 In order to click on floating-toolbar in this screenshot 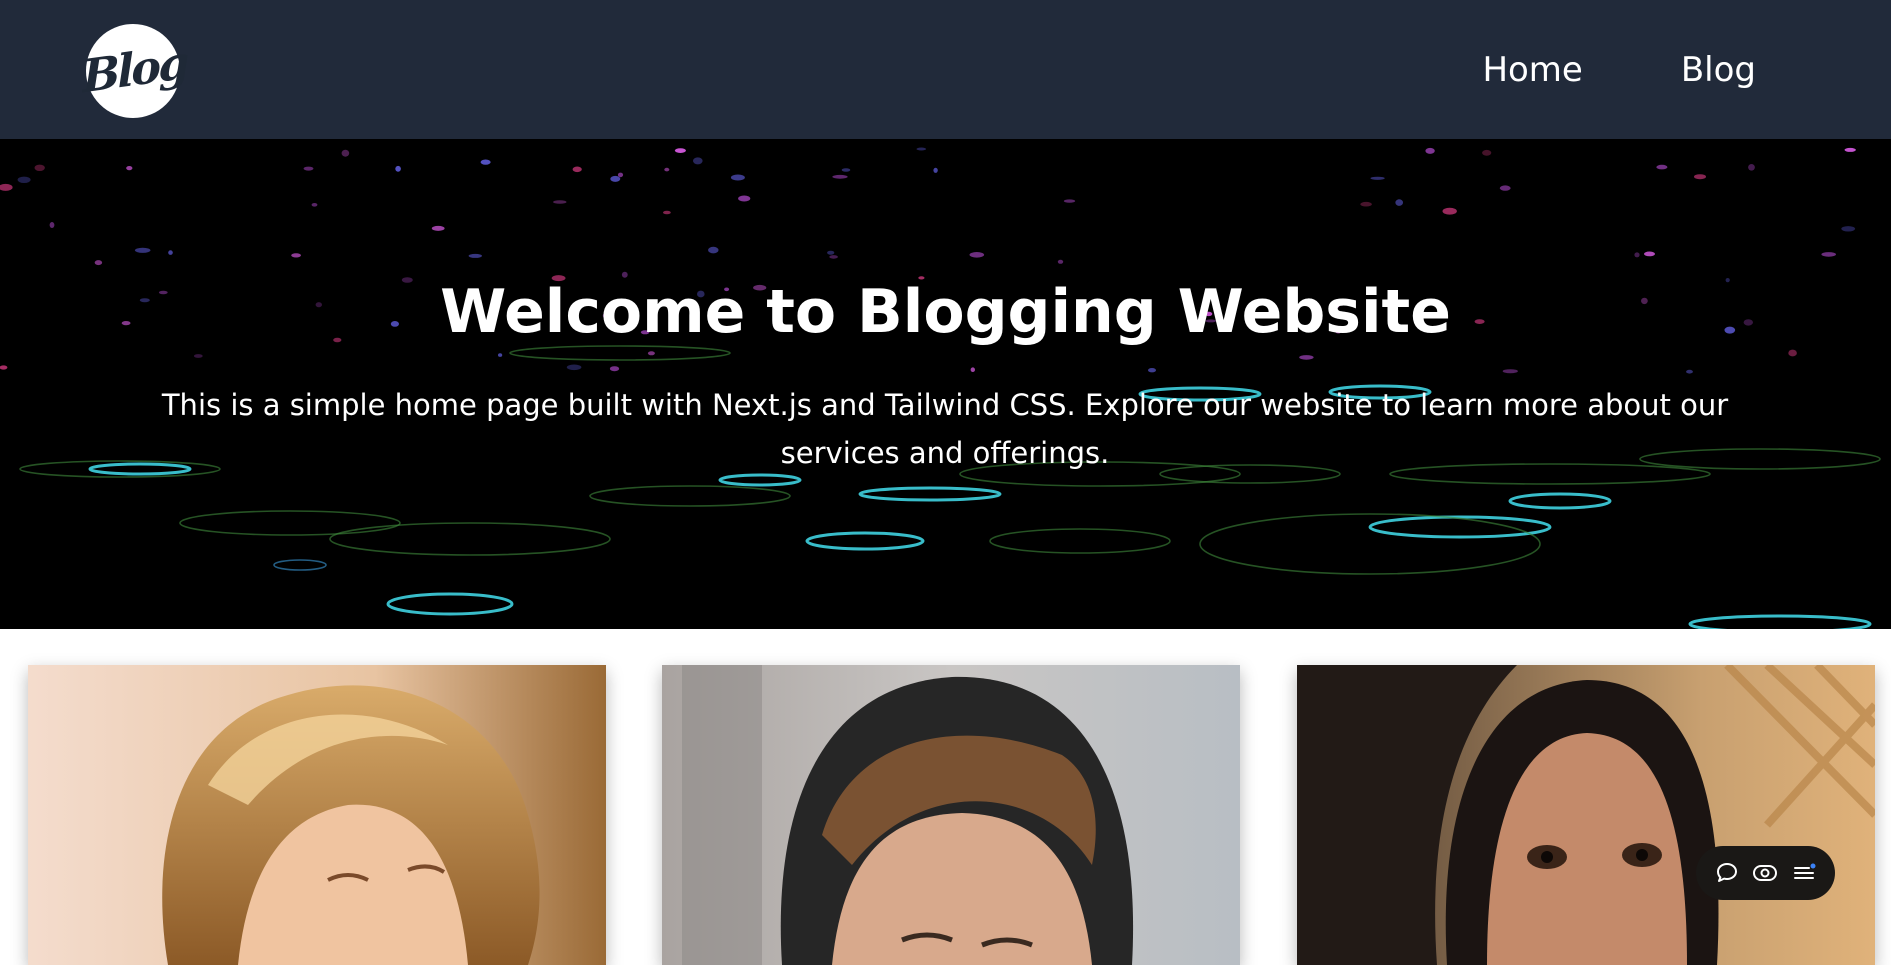, I will do `click(1765, 873)`.